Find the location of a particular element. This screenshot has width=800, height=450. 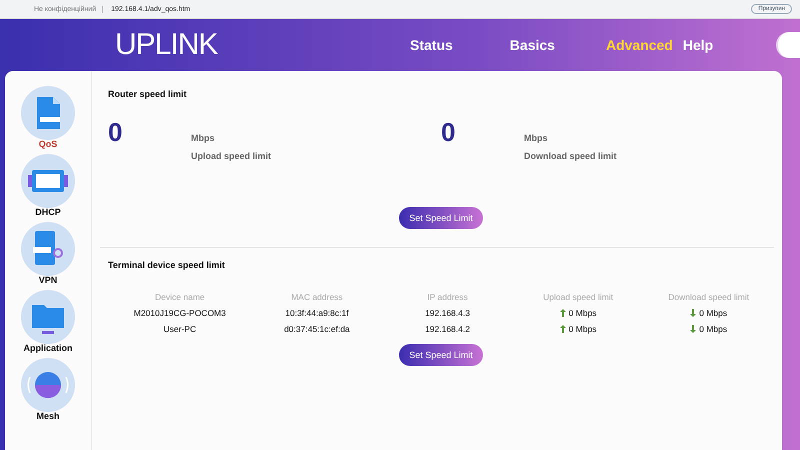

column-header: Download speed limit is located at coordinates (708, 297).